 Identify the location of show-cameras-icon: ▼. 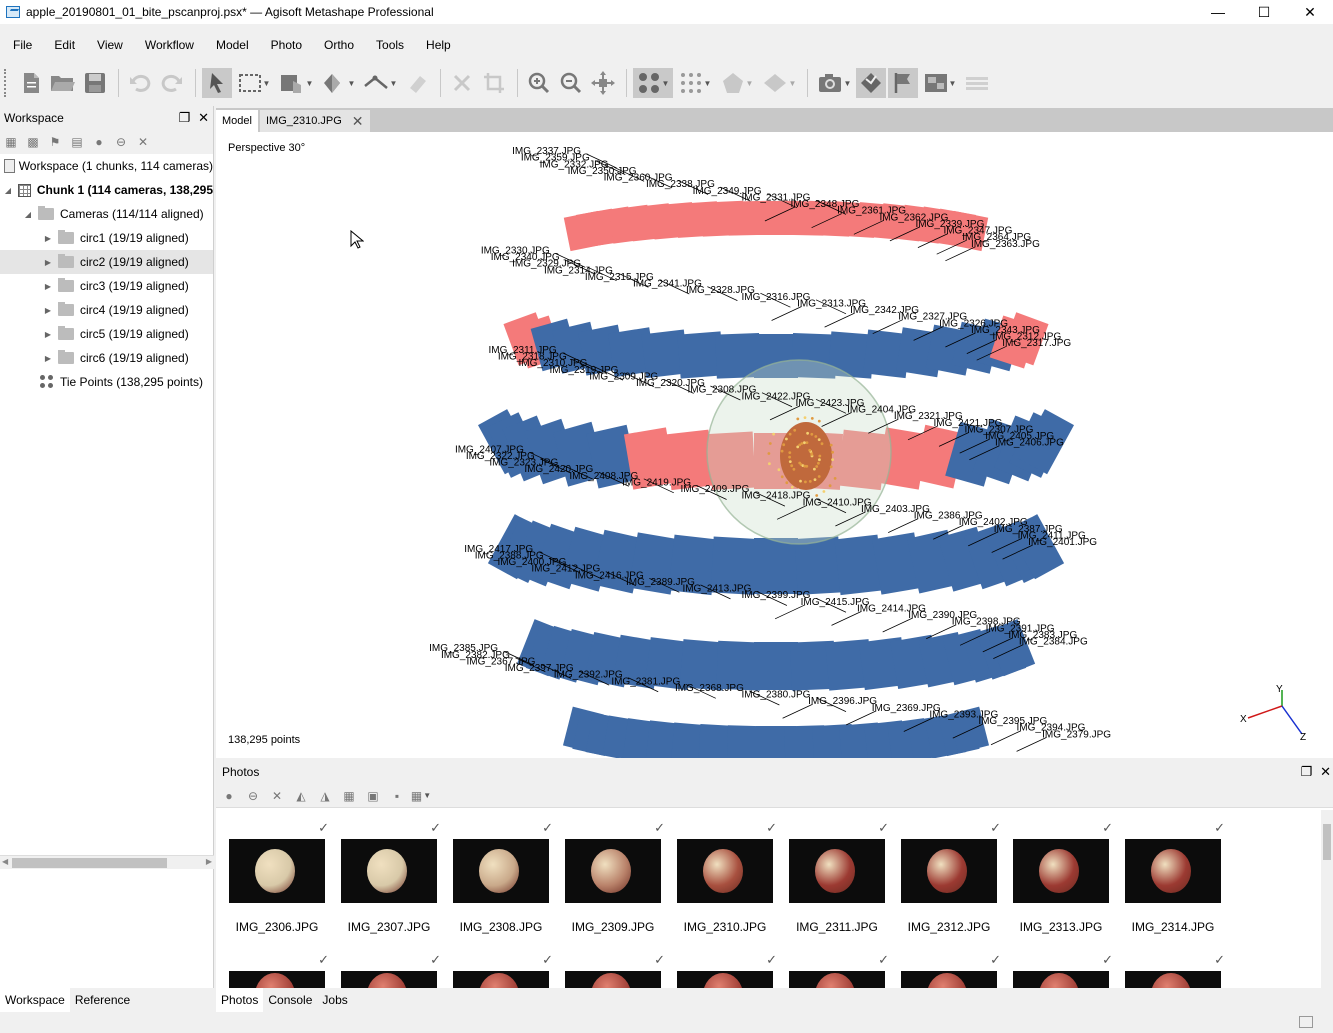
(834, 83).